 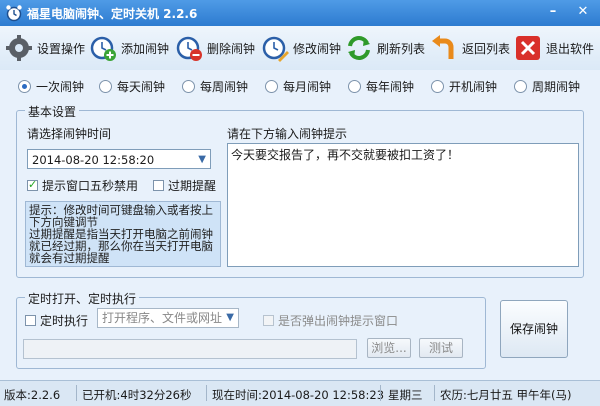 What do you see at coordinates (287, 134) in the screenshot?
I see `message-label: 请在下方输入闹钟提示` at bounding box center [287, 134].